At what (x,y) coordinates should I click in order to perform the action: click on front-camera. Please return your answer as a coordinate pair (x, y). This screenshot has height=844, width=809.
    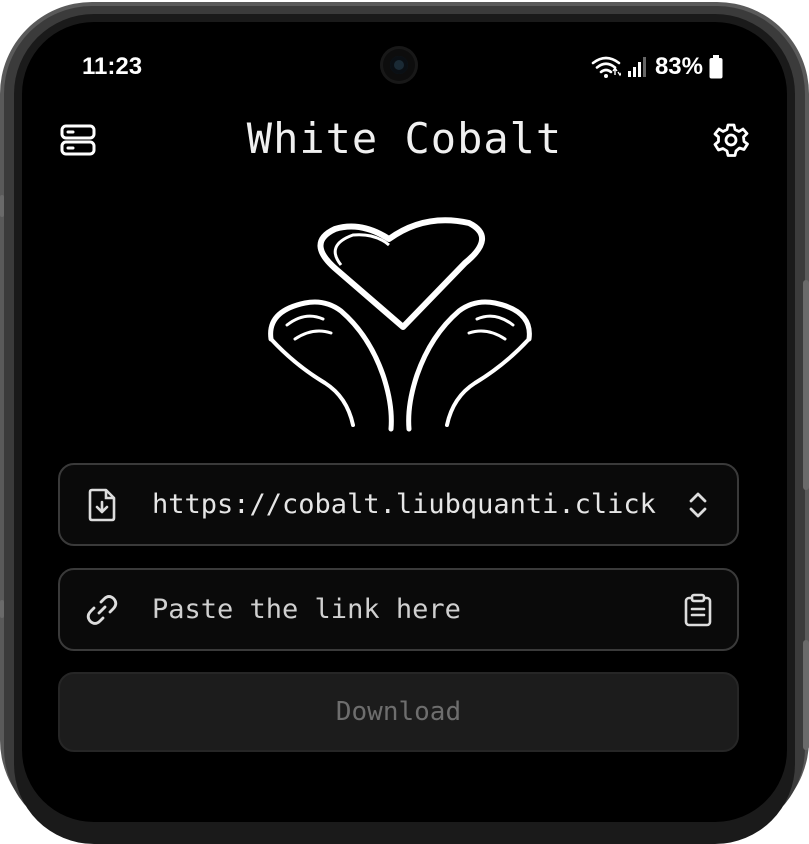
    Looking at the image, I should click on (399, 65).